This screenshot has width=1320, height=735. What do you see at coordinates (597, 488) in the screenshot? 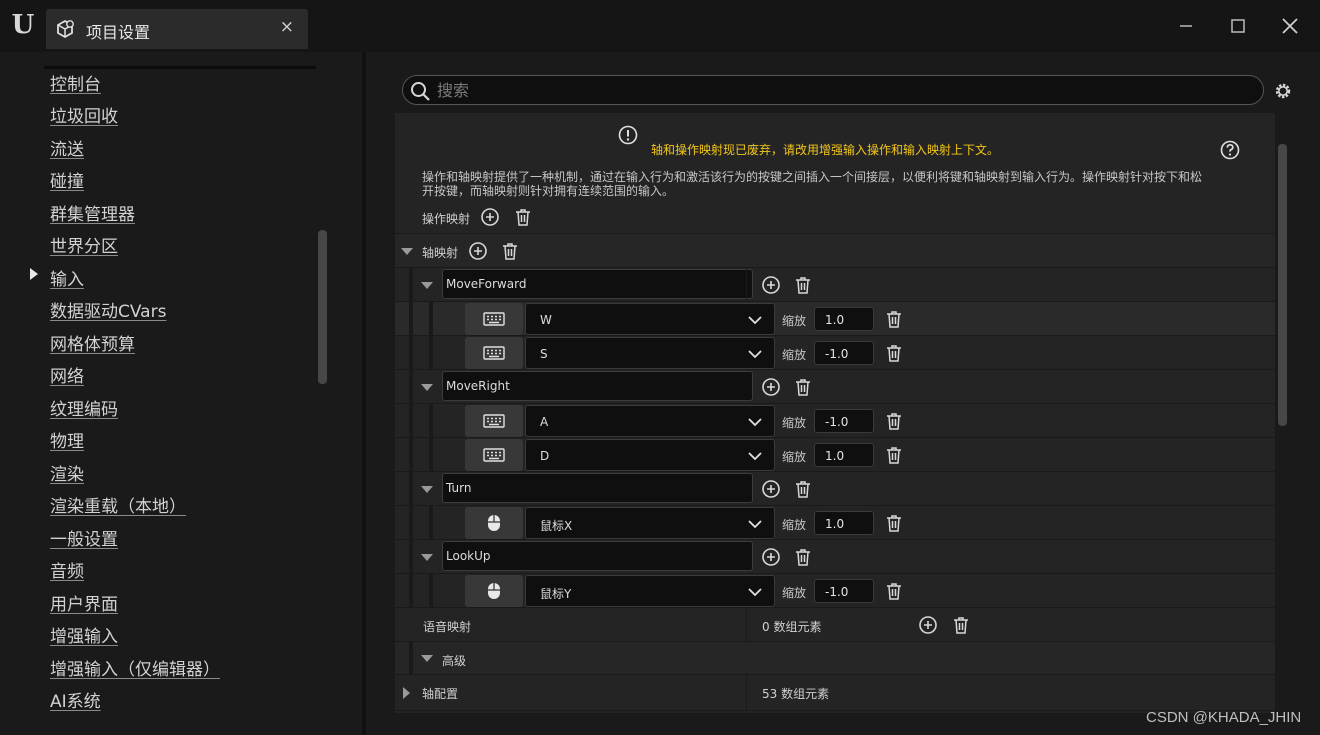
I see `axis-name-field: Turn` at bounding box center [597, 488].